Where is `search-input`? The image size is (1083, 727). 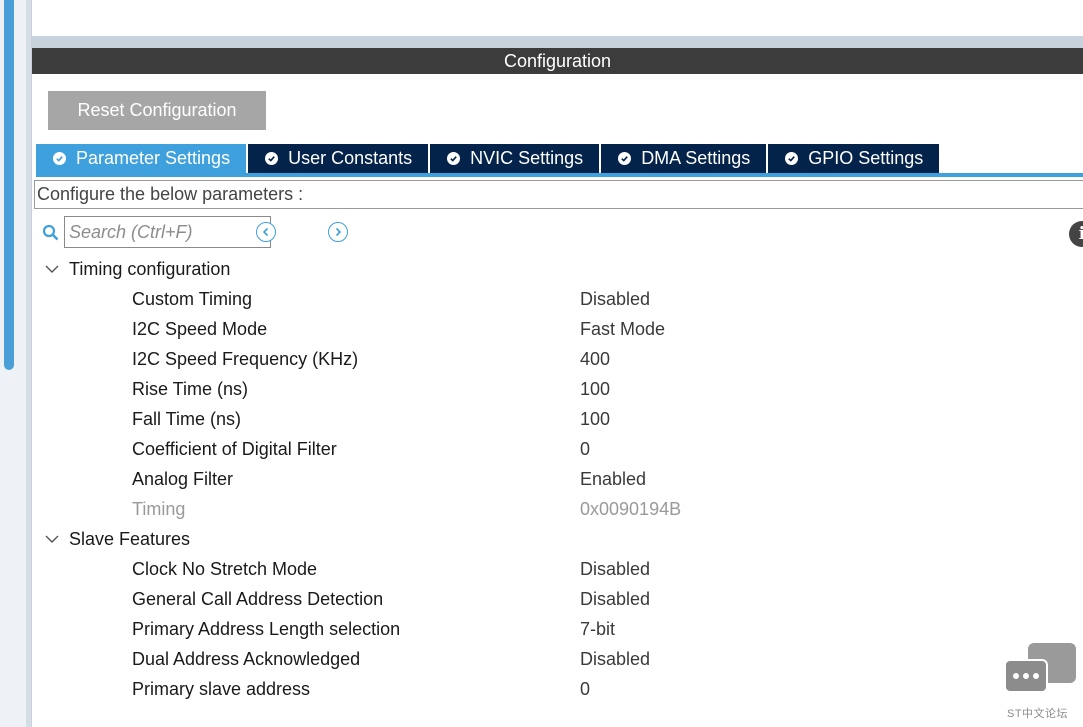
search-input is located at coordinates (167, 232).